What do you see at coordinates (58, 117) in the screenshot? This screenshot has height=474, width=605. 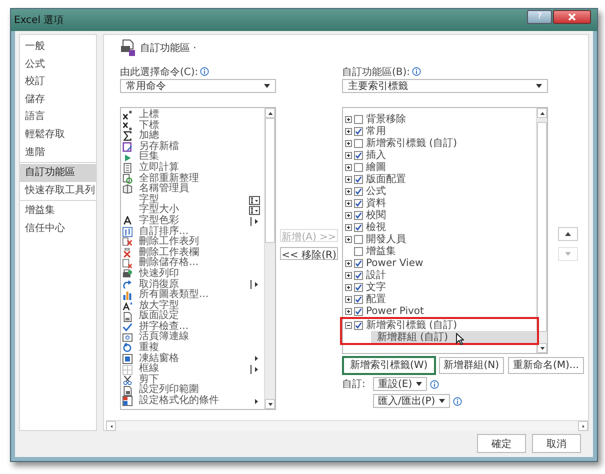 I see `sidebar-item: 語言` at bounding box center [58, 117].